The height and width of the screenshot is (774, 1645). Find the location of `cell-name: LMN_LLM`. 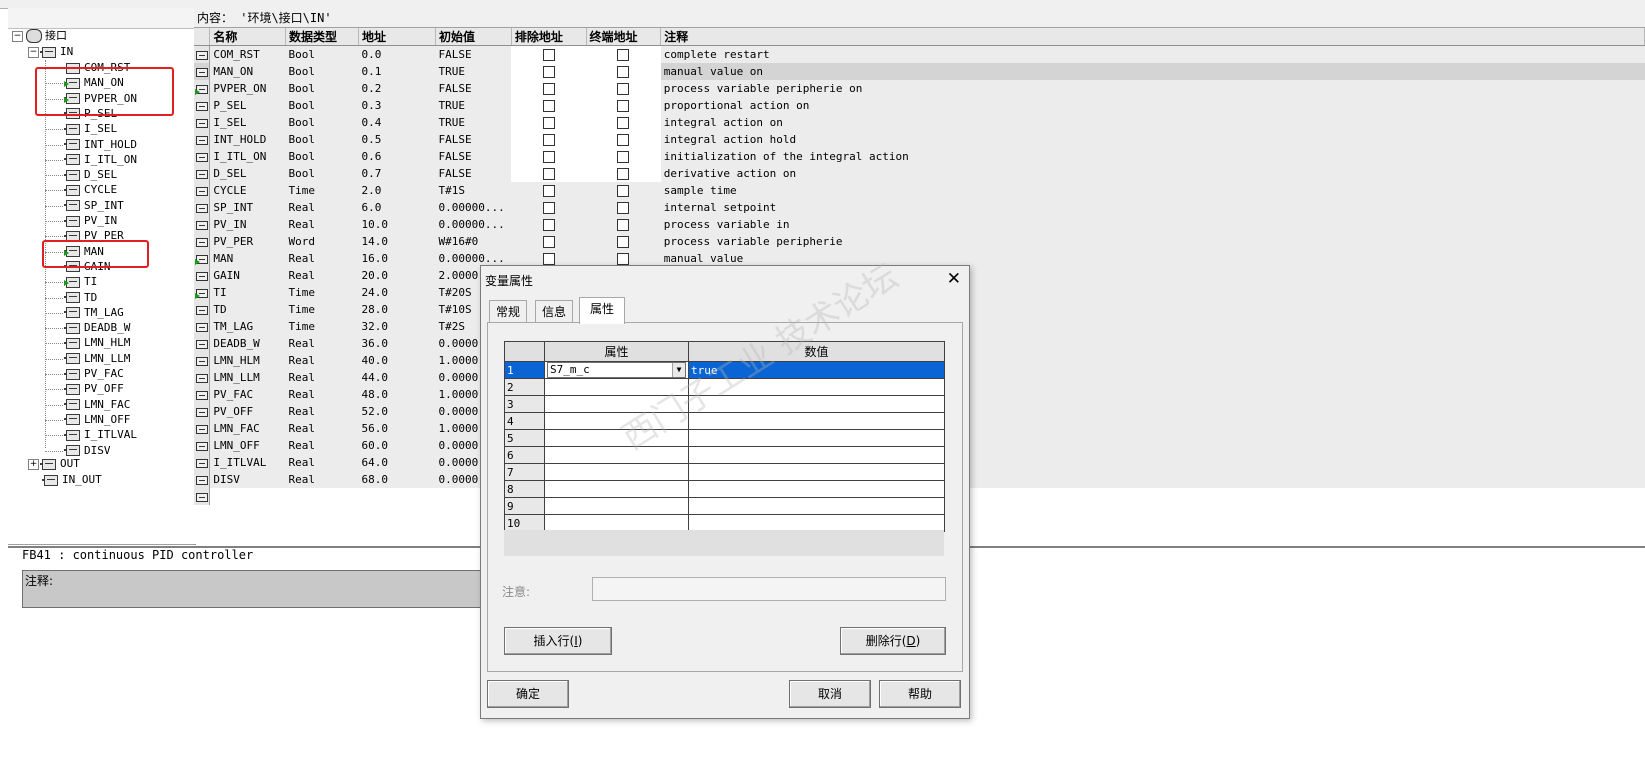

cell-name: LMN_LLM is located at coordinates (247, 377).